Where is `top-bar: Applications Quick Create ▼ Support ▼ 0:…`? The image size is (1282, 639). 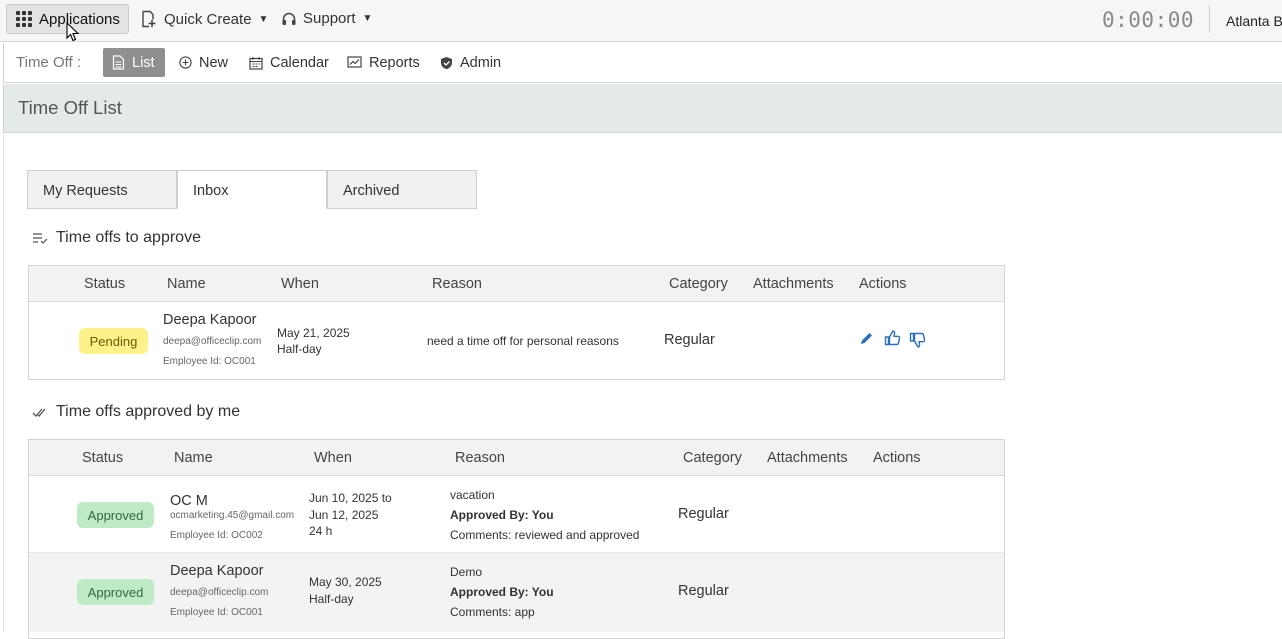
top-bar: Applications Quick Create ▼ Support ▼ 0:… is located at coordinates (641, 21).